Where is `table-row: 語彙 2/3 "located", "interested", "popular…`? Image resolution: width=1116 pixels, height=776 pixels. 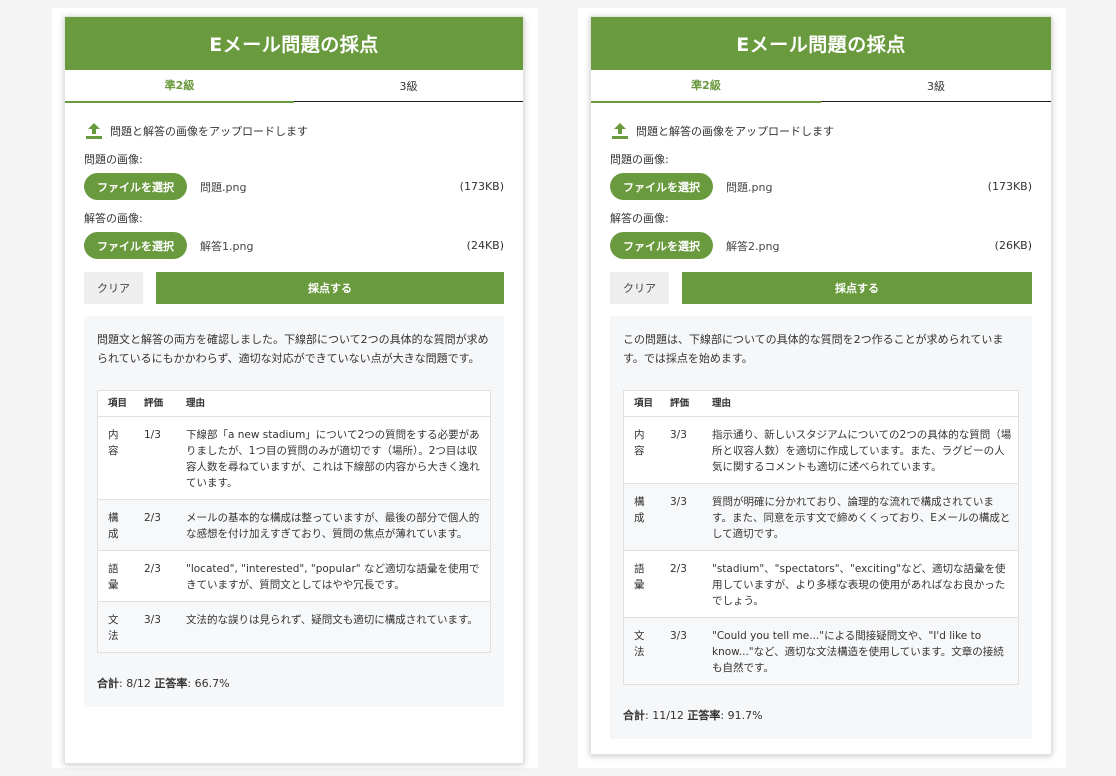
table-row: 語彙 2/3 "located", "interested", "popular… is located at coordinates (294, 576).